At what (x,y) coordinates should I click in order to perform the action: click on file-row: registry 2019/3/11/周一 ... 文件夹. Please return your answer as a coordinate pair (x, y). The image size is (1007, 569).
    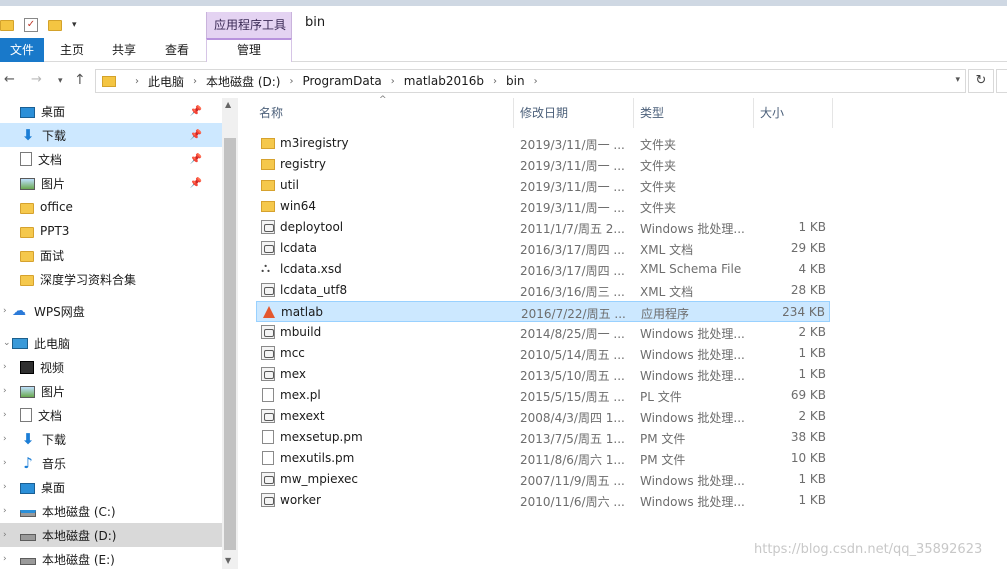
    Looking at the image, I should click on (543, 164).